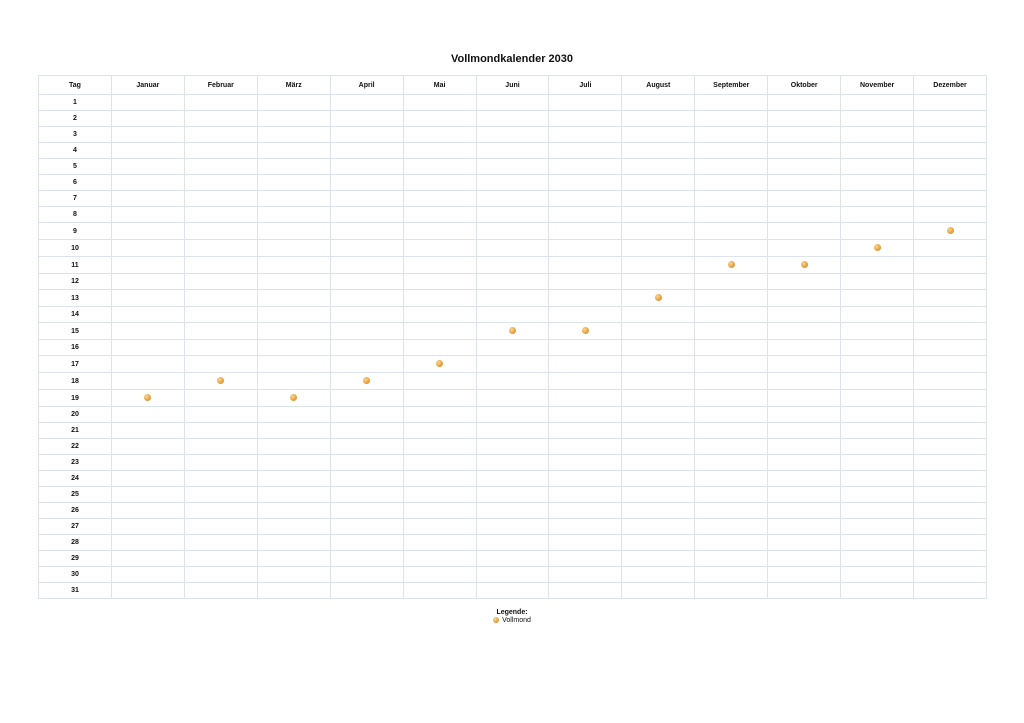 This screenshot has height=723, width=1024. What do you see at coordinates (75, 182) in the screenshot?
I see `day-number: 6` at bounding box center [75, 182].